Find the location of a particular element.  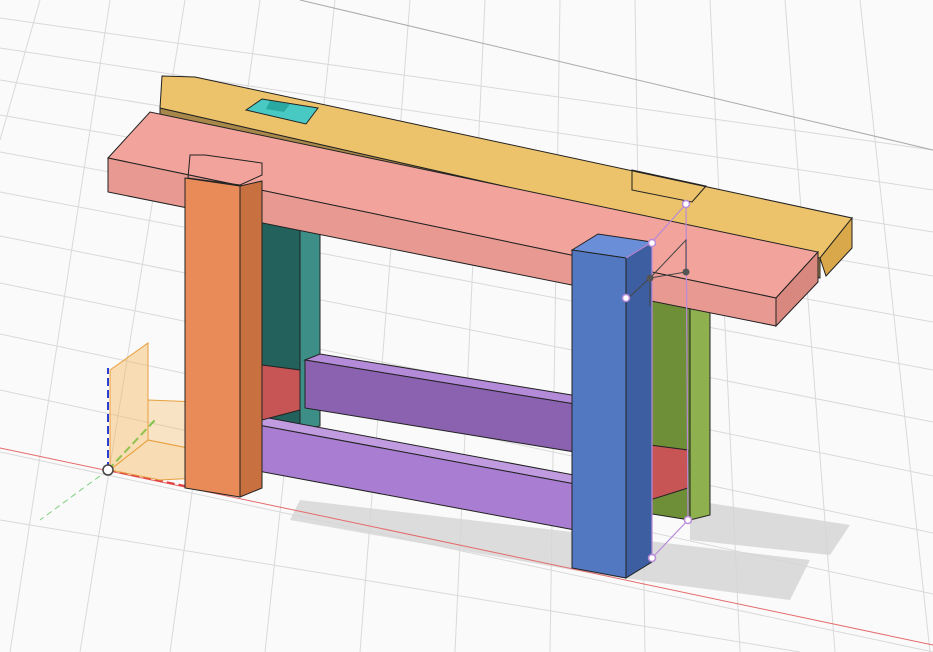

front-left-leg is located at coordinates (223, 337).